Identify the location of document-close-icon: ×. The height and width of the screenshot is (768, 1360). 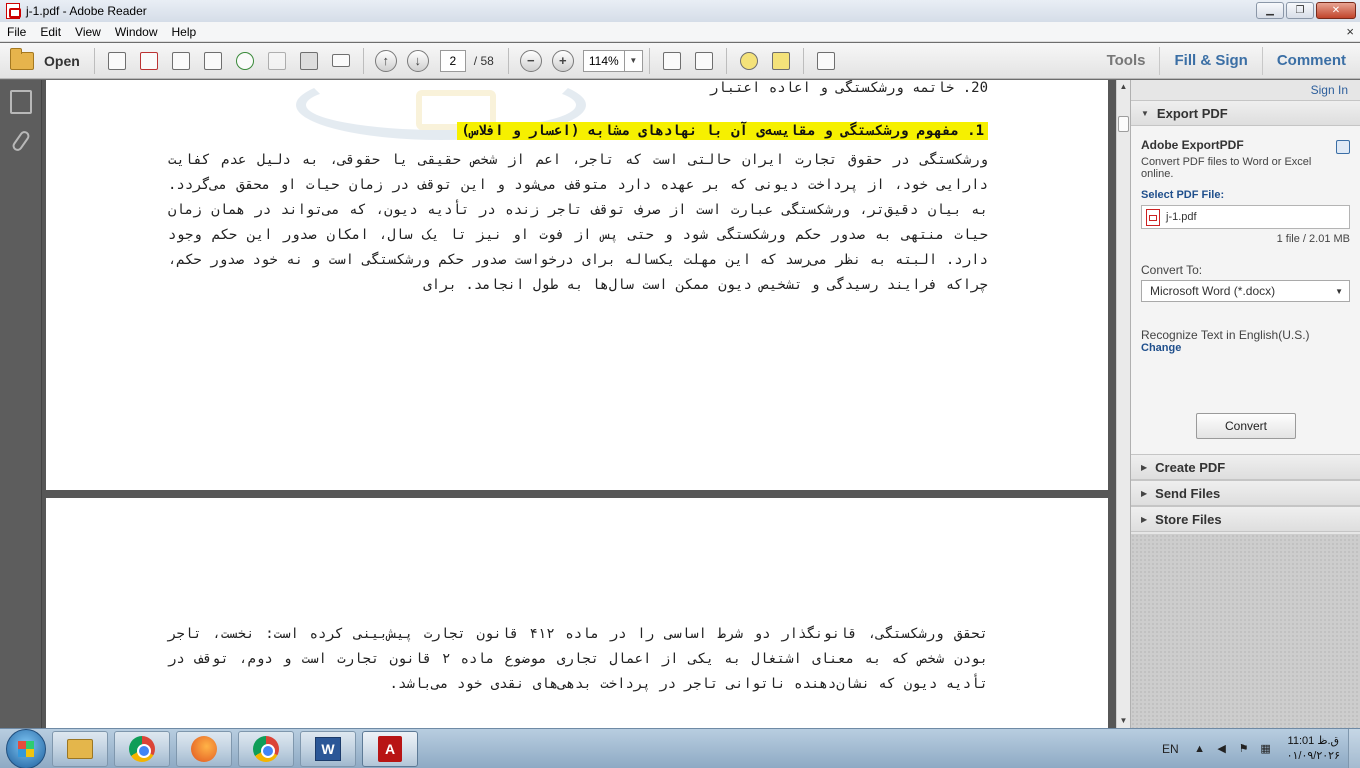
(1350, 31).